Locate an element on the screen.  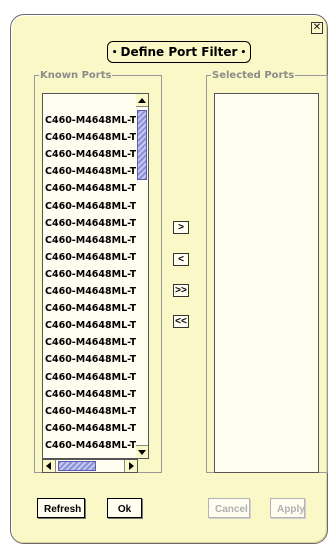
up-arrow-icon is located at coordinates (142, 100).